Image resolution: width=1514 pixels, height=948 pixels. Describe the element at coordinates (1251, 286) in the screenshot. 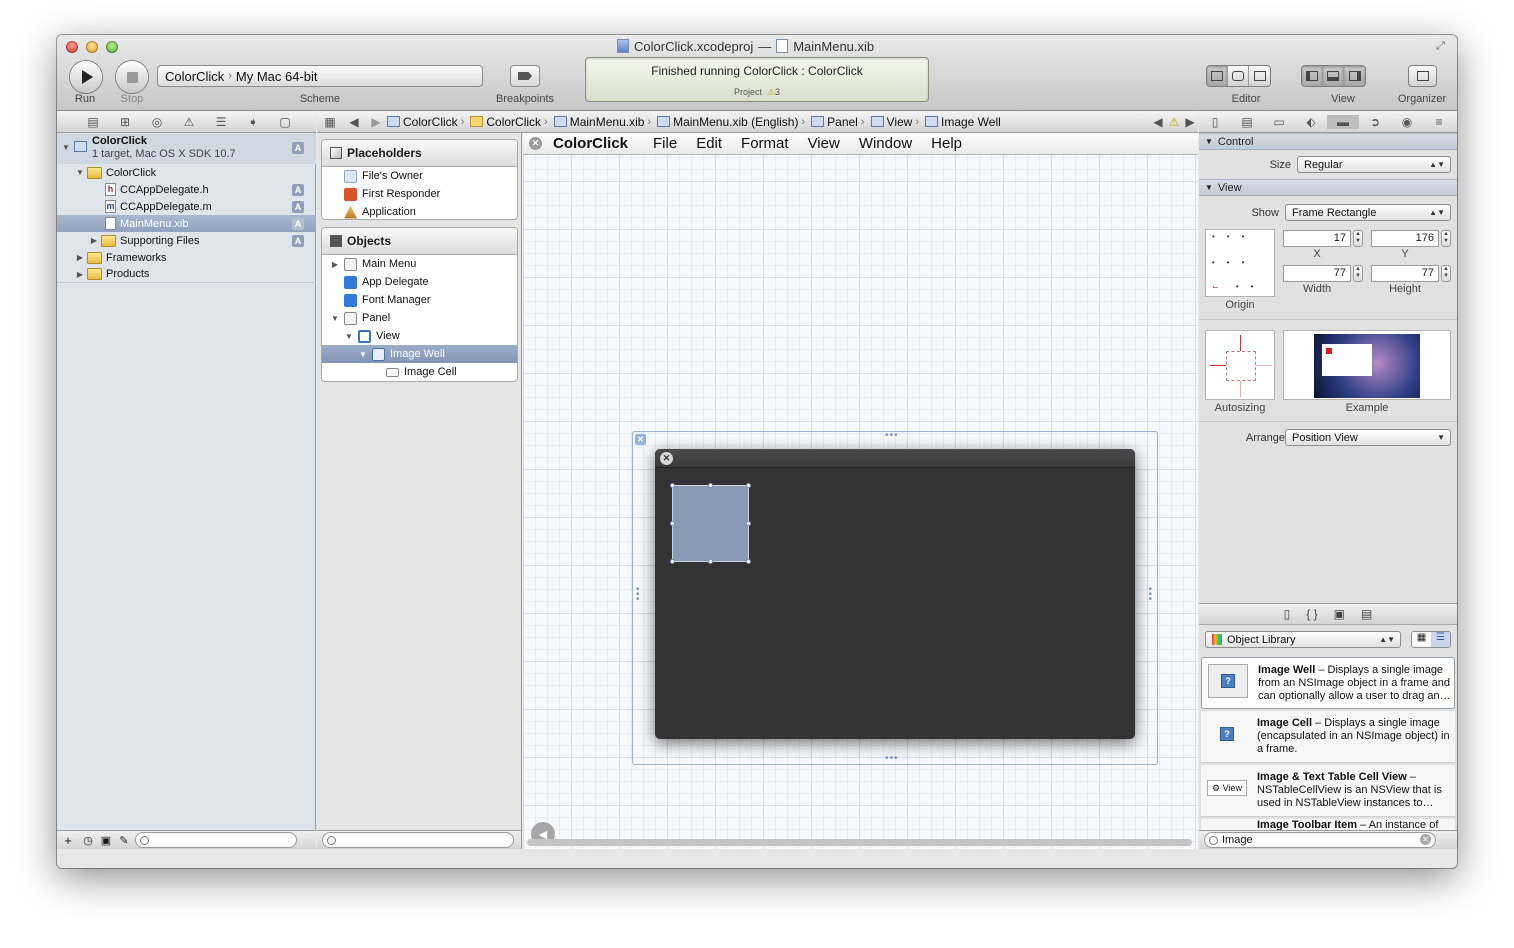

I see `origin-points: ••` at that location.